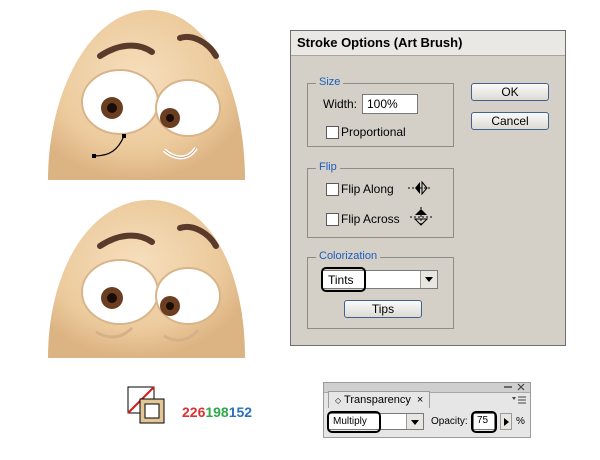 The width and height of the screenshot is (600, 460). What do you see at coordinates (332, 132) in the screenshot?
I see `proportional-checkbox` at bounding box center [332, 132].